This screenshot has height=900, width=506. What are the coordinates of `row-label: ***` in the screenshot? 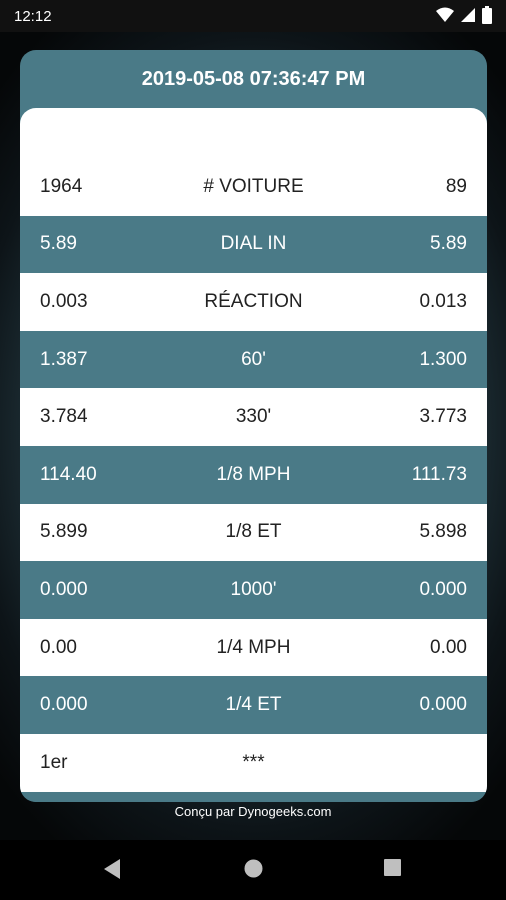 It's located at (253, 762).